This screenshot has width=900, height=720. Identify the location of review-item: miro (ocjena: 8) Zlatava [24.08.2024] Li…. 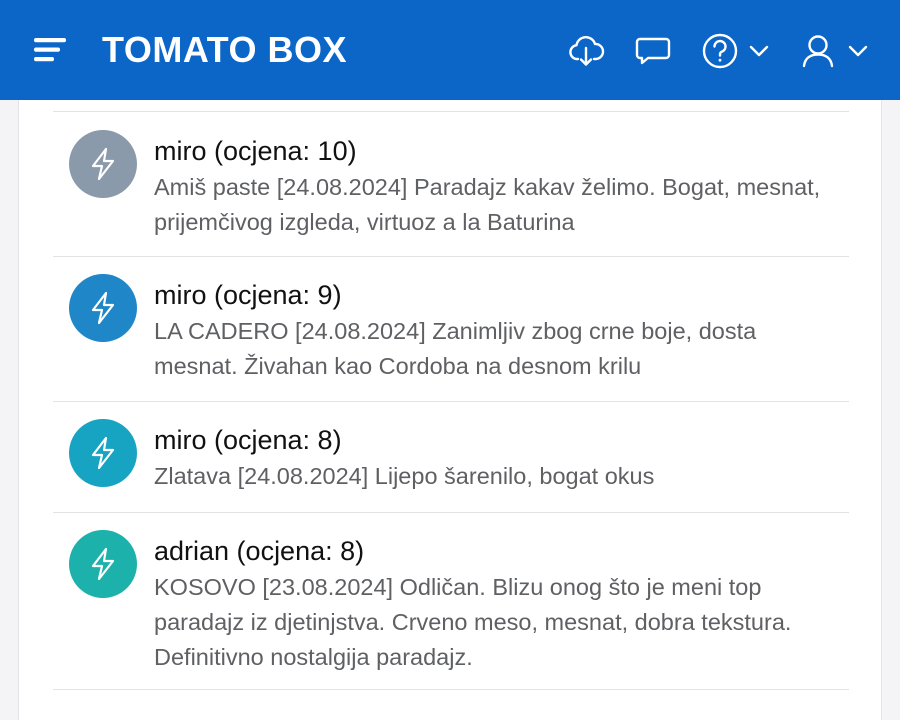
(451, 457).